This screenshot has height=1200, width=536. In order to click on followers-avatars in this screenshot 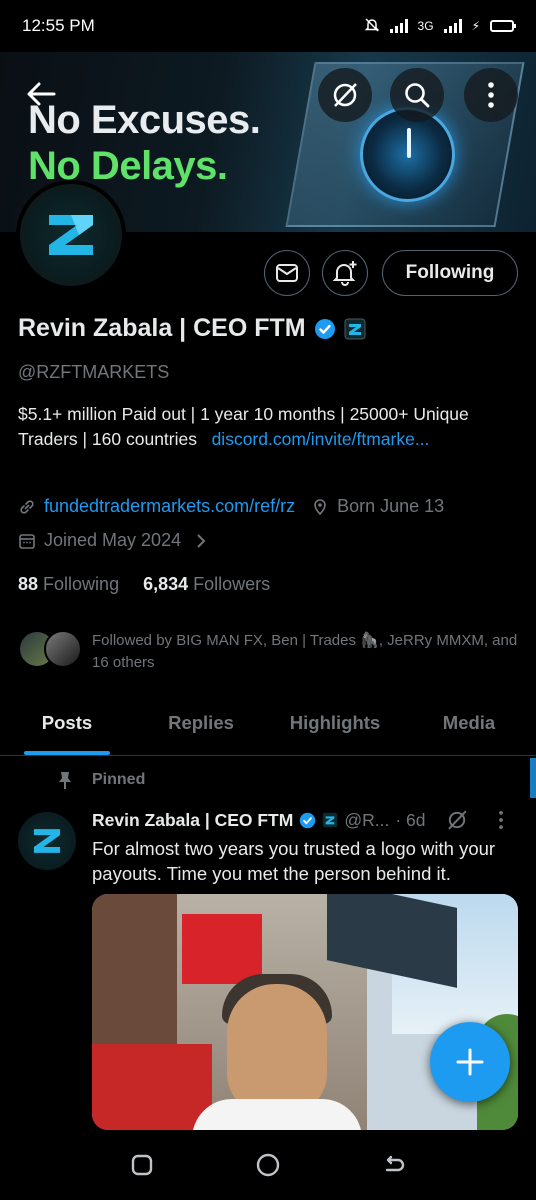, I will do `click(50, 649)`.